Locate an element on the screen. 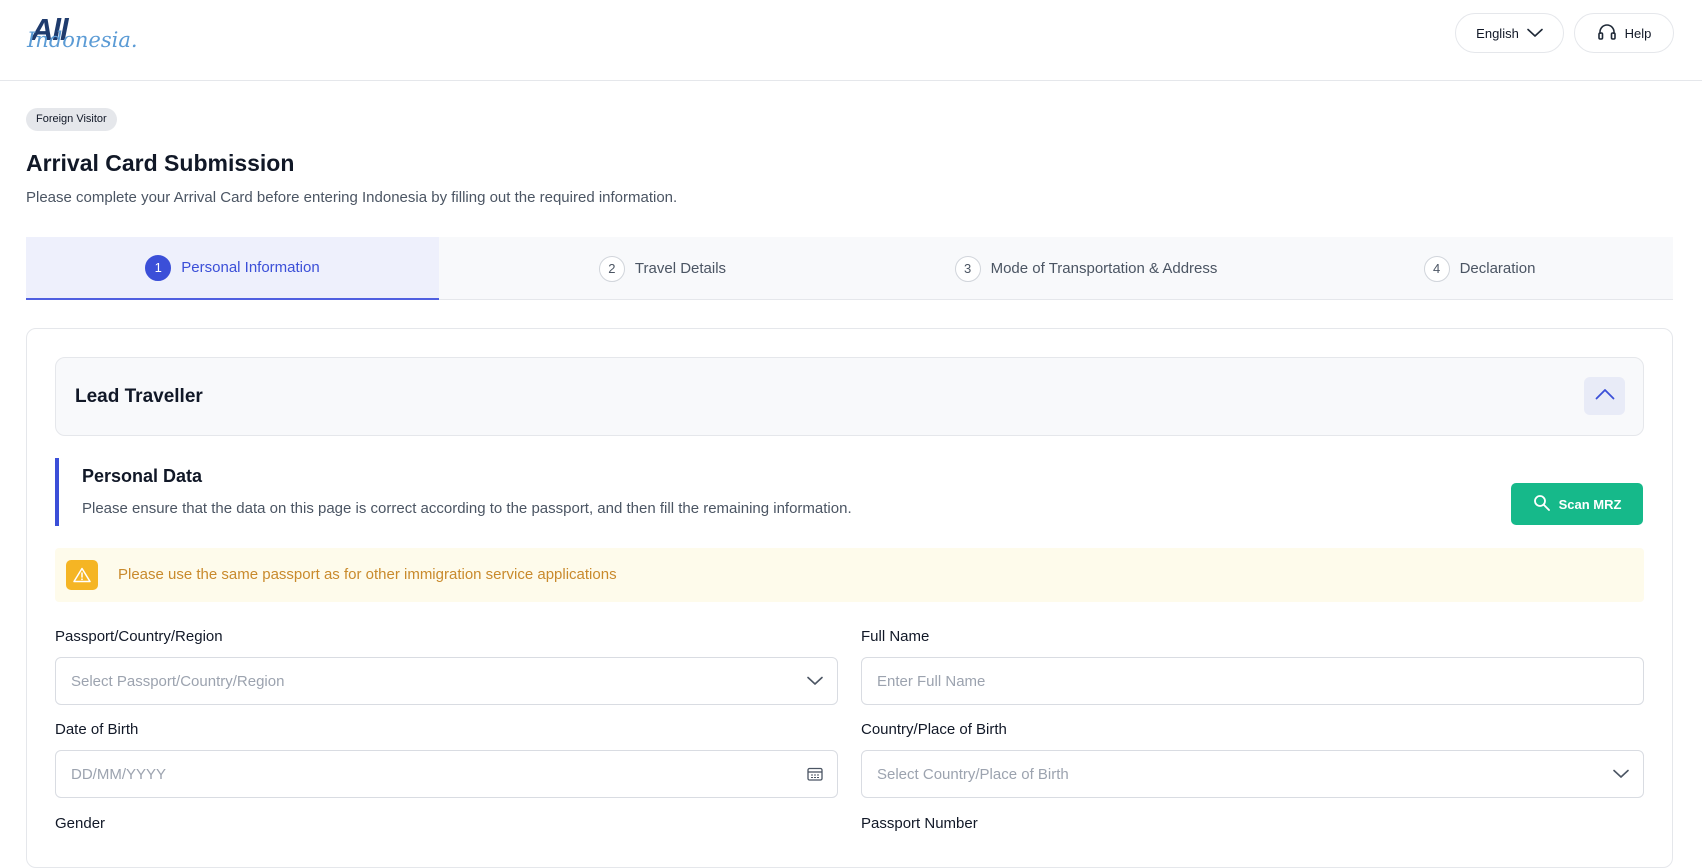  step-number: 3 is located at coordinates (967, 268).